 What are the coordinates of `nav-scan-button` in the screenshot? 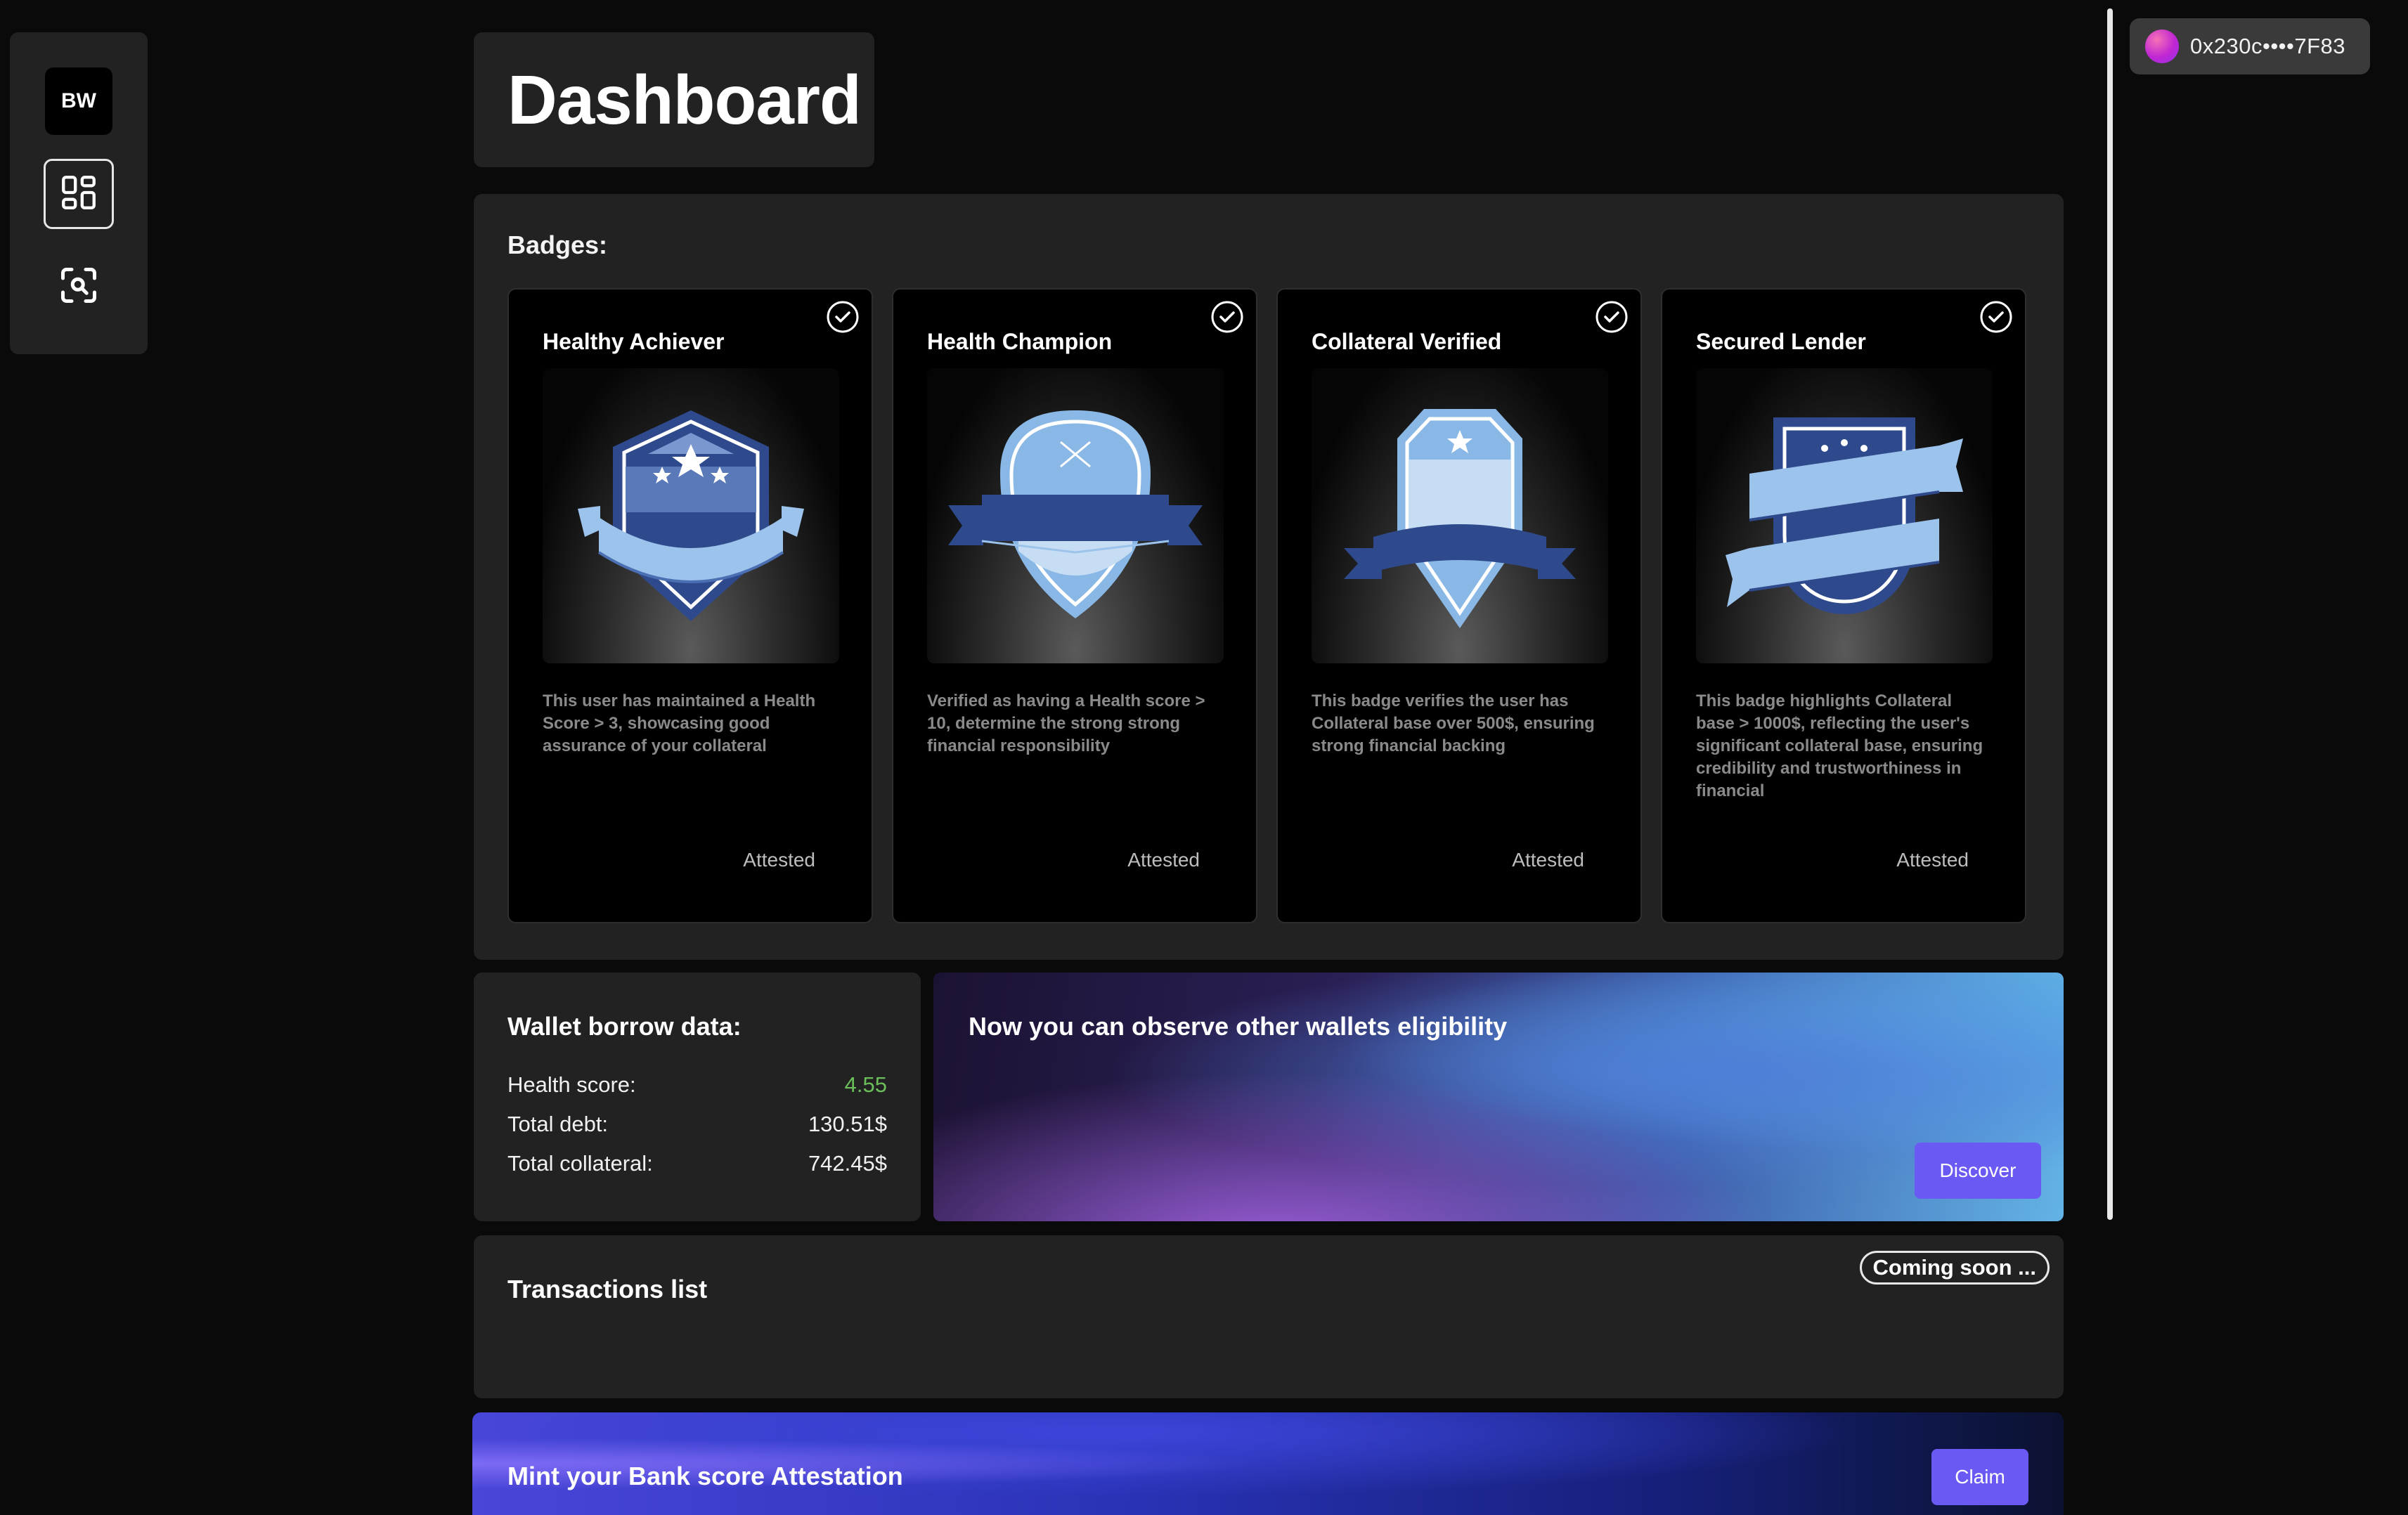 It's located at (79, 287).